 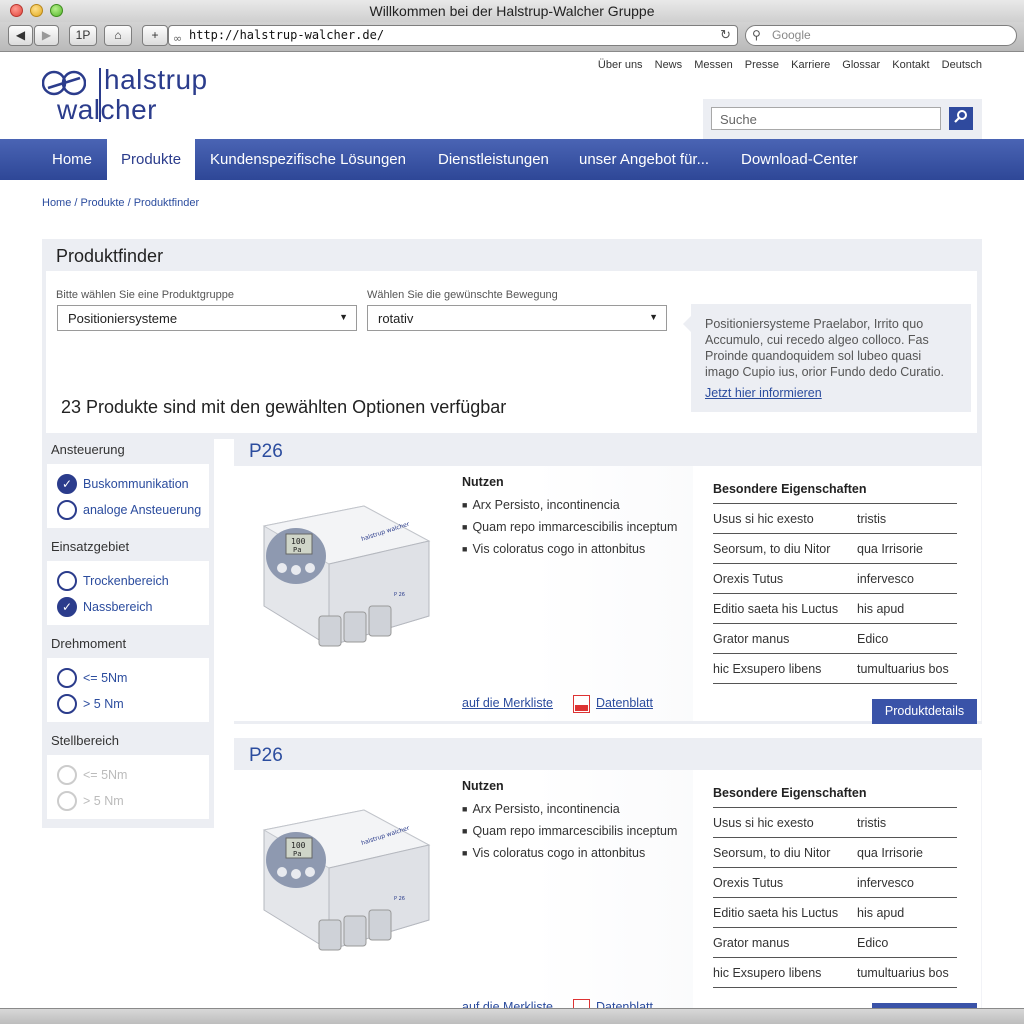 I want to click on topnav-language: Deutsch, so click(x=962, y=65).